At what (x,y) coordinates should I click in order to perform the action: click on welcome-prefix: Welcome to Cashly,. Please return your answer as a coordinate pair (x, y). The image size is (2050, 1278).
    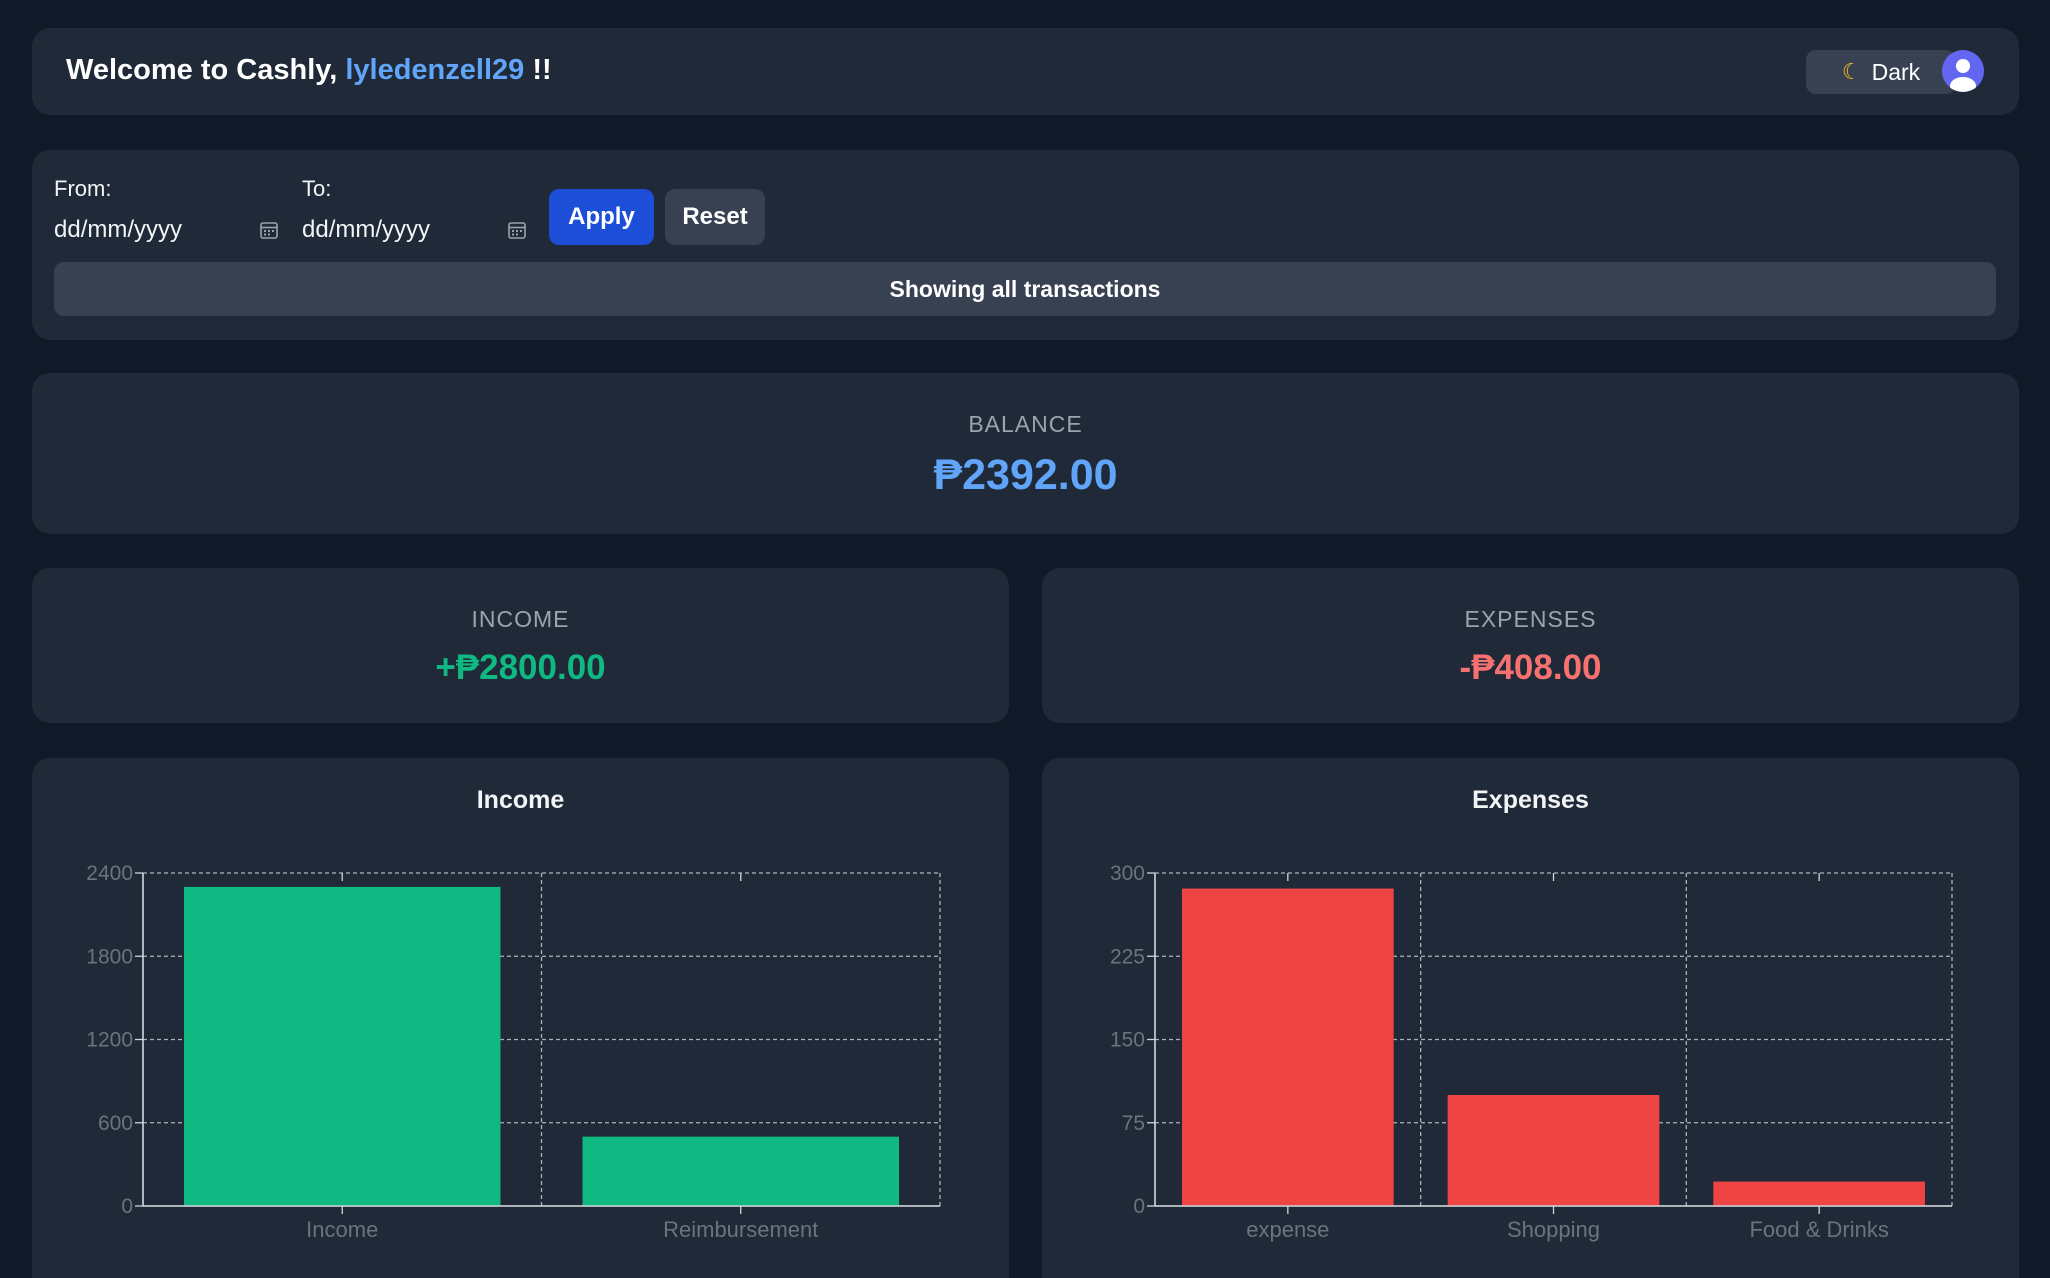
    Looking at the image, I should click on (206, 70).